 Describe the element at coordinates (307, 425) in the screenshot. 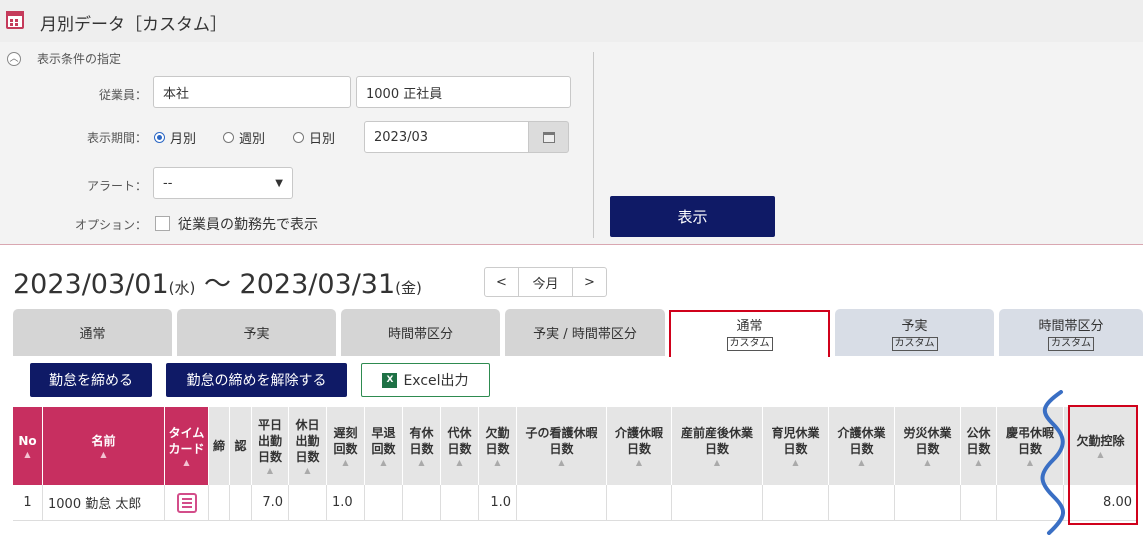

I see `column-header-label: 休日` at that location.